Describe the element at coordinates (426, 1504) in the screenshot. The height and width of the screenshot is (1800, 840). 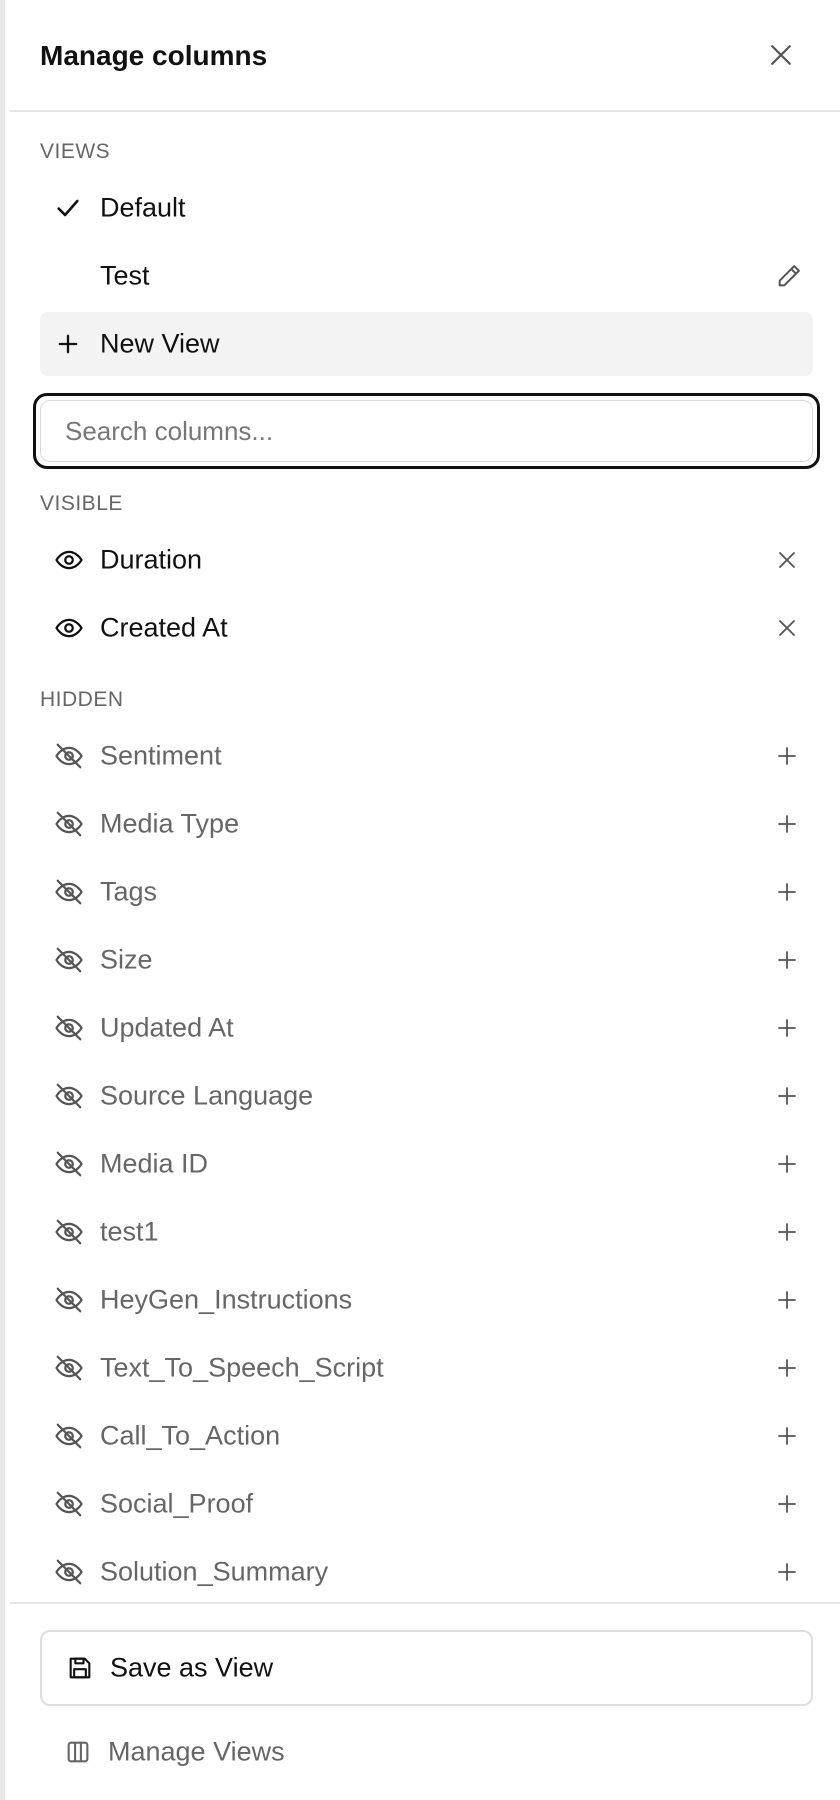
I see `hidden-column-row: Social_Proof` at that location.